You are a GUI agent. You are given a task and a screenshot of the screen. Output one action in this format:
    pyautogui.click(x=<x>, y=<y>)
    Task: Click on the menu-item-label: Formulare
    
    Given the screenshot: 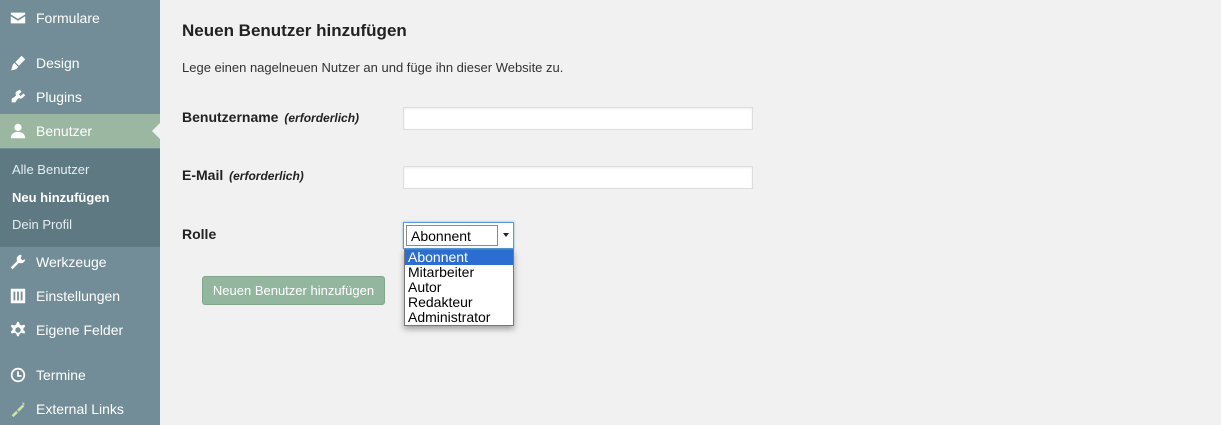 What is the action you would take?
    pyautogui.click(x=68, y=18)
    